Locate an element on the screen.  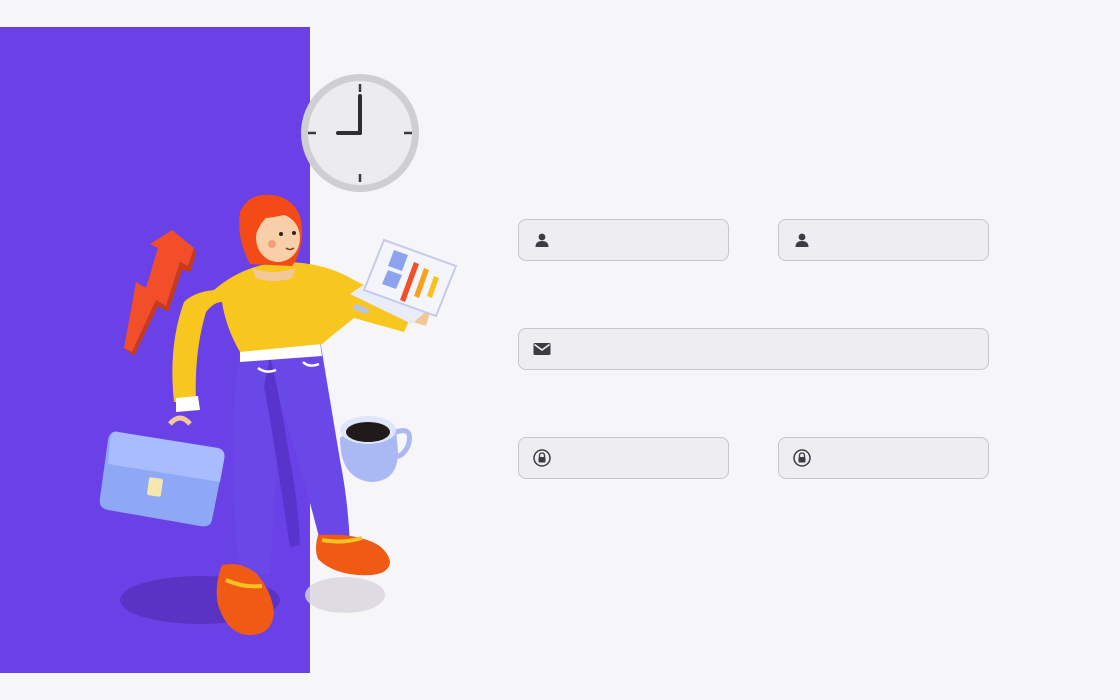
last-name-input is located at coordinates (913, 240).